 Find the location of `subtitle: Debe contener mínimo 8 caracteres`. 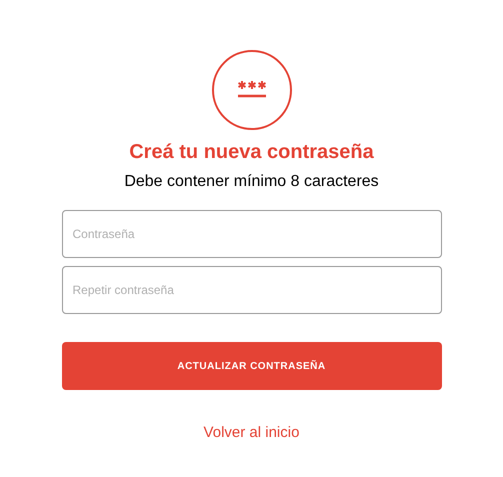

subtitle: Debe contener mínimo 8 caracteres is located at coordinates (251, 182).